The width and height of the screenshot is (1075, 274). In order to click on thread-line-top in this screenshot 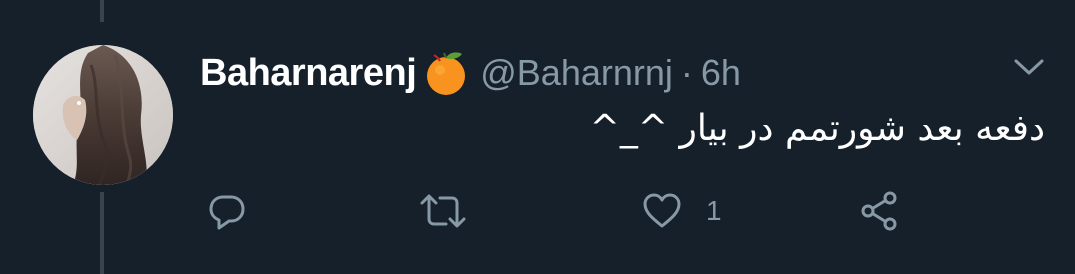, I will do `click(102, 11)`.